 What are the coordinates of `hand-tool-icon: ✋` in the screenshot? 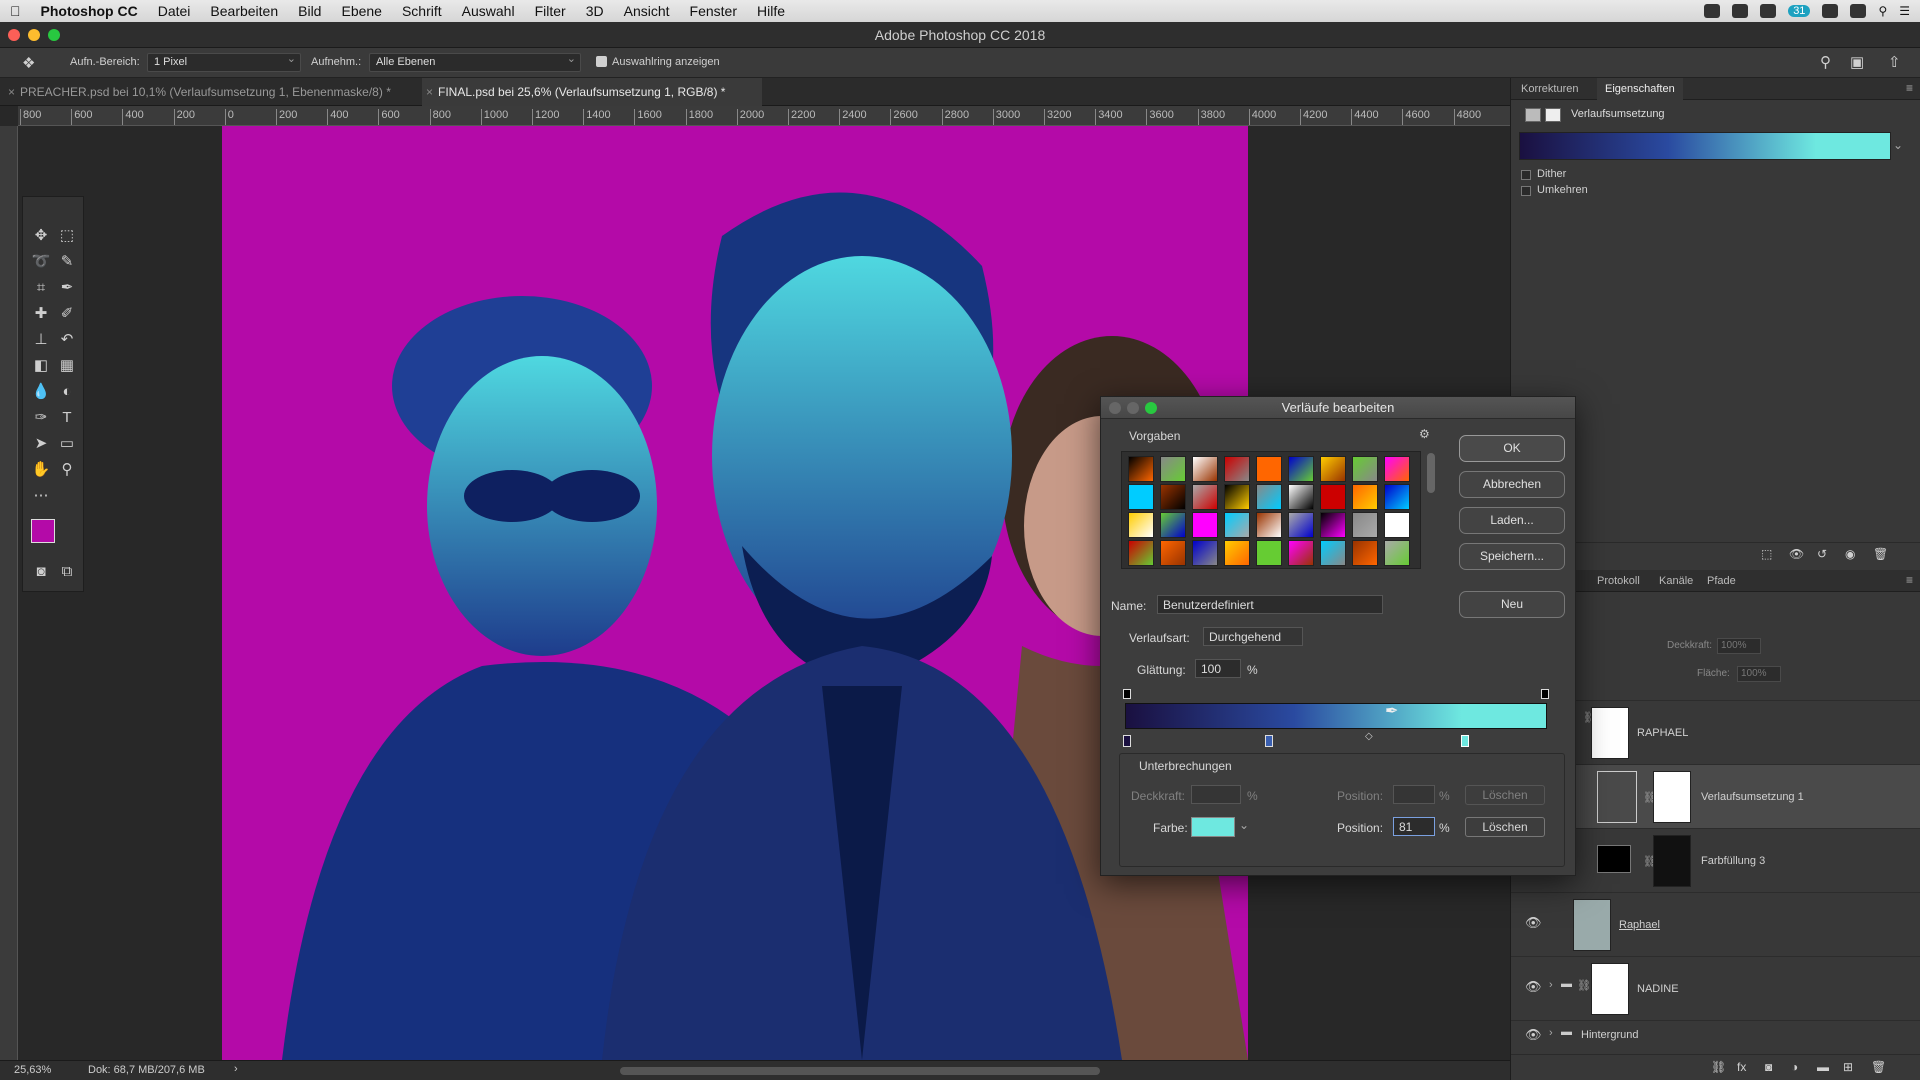 It's located at (41, 470).